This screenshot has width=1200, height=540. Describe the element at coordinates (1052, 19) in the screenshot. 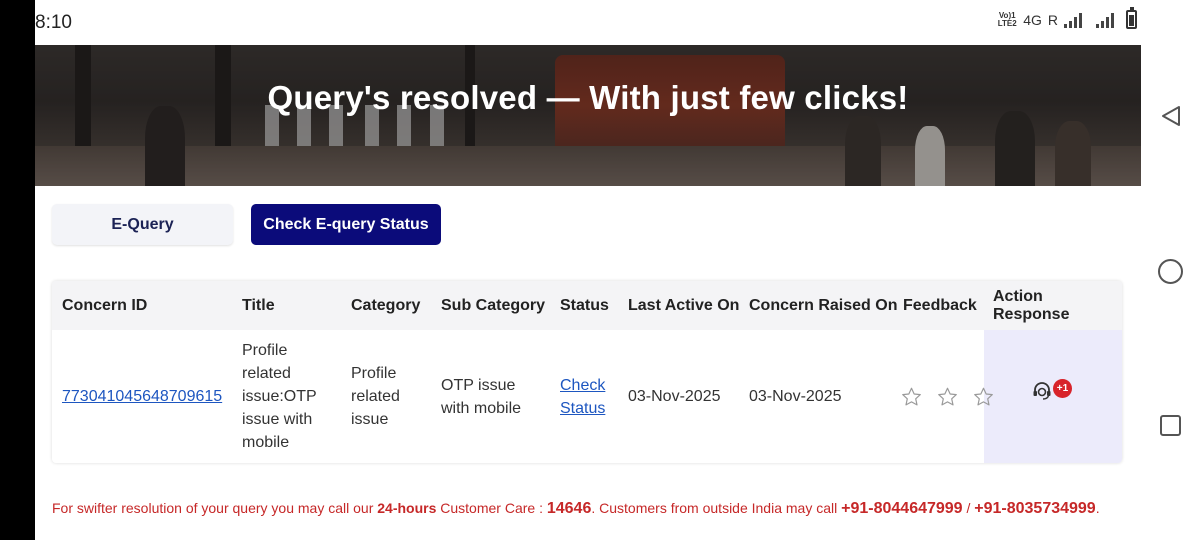

I see `roaming-indicator: R` at that location.